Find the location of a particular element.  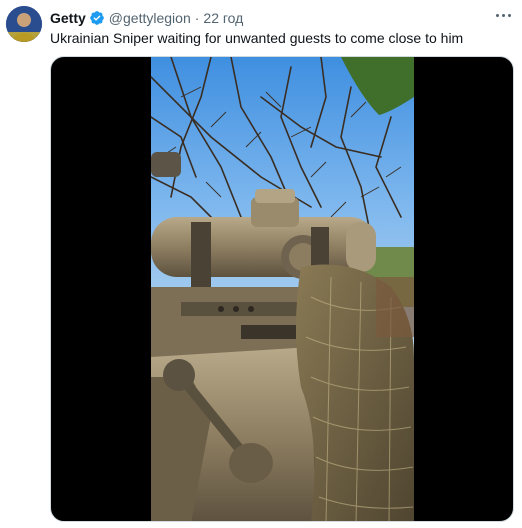

more-options-icon is located at coordinates (503, 15).